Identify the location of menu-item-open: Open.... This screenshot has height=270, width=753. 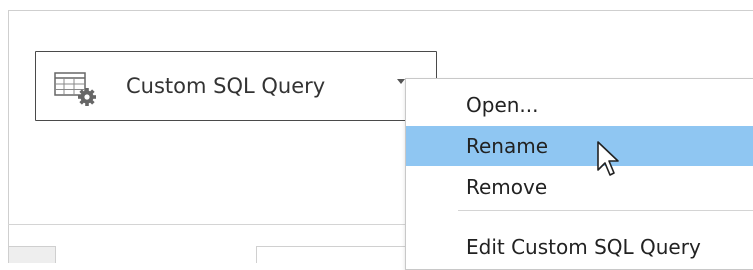
(579, 105).